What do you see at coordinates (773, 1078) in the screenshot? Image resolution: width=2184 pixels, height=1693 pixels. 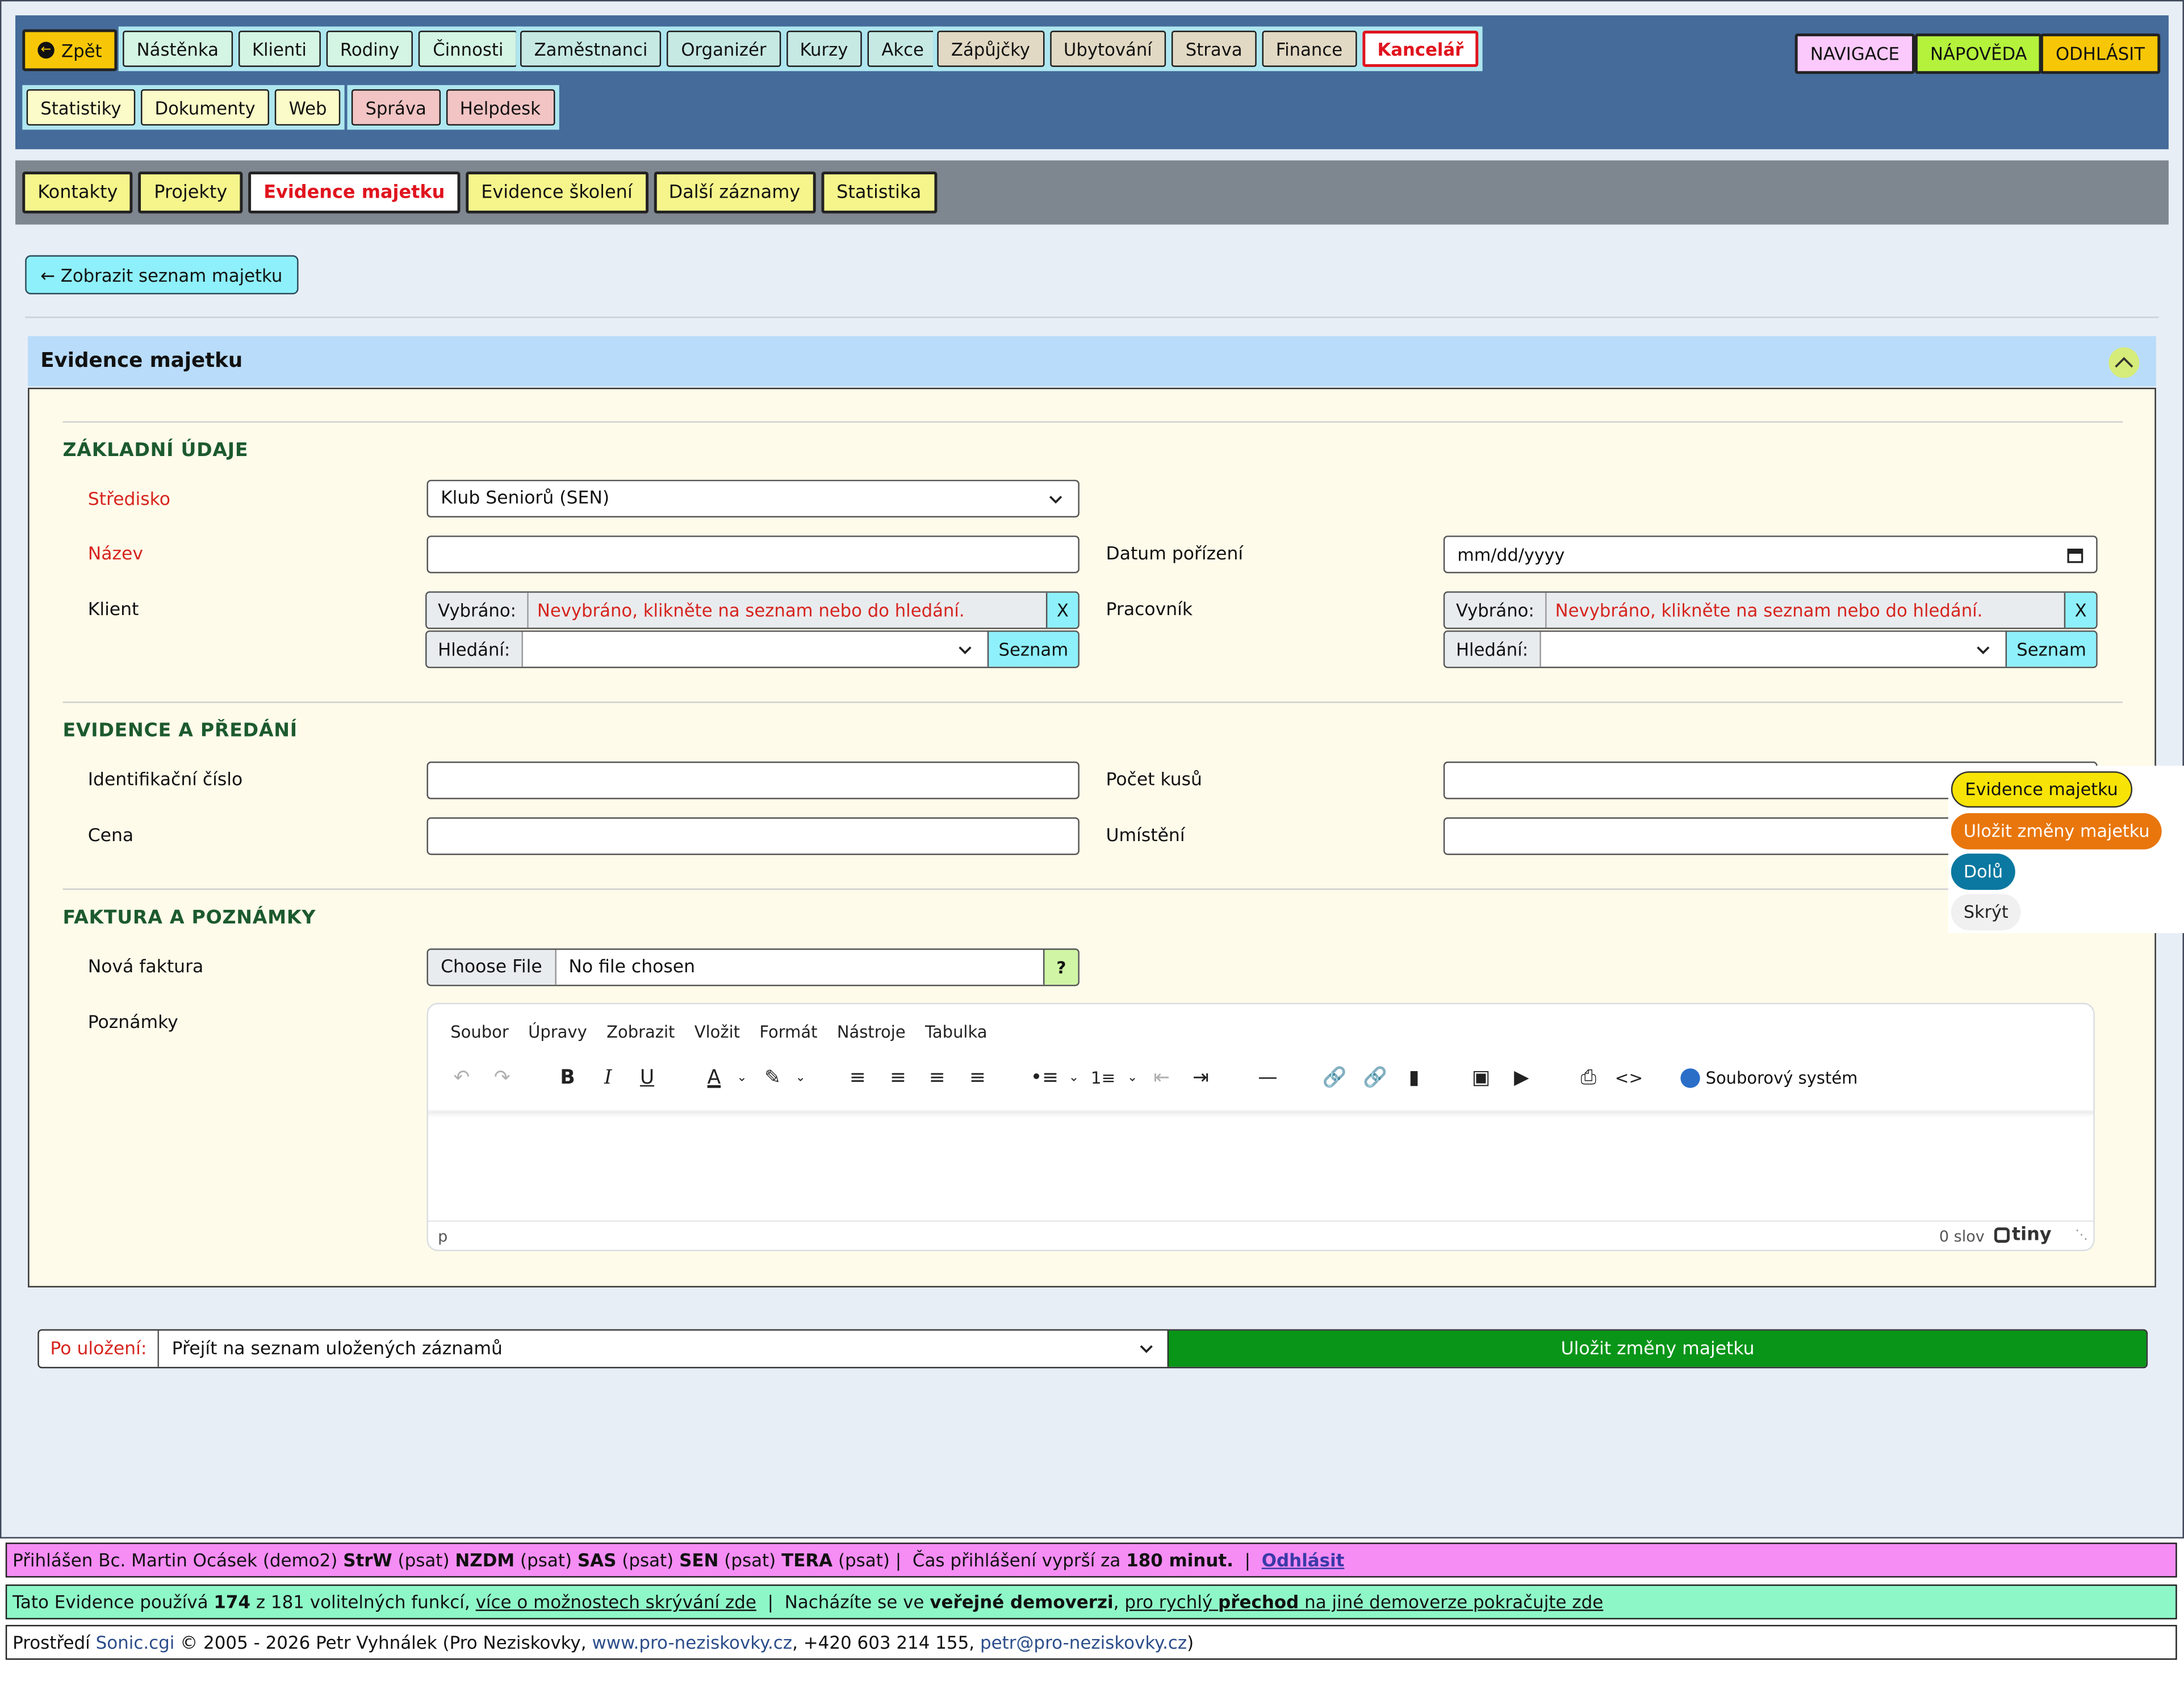 I see `highlight-icon: ✎` at bounding box center [773, 1078].